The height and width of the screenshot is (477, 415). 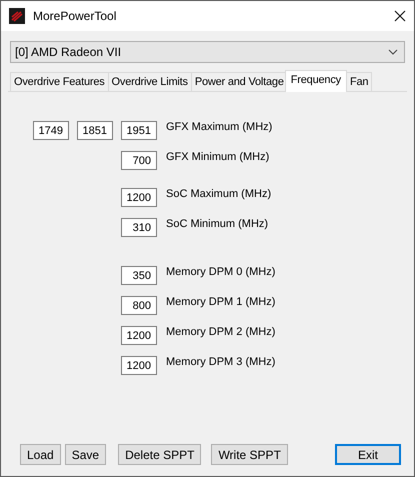 What do you see at coordinates (219, 127) in the screenshot?
I see `field-label: GFX Maximum (MHz)` at bounding box center [219, 127].